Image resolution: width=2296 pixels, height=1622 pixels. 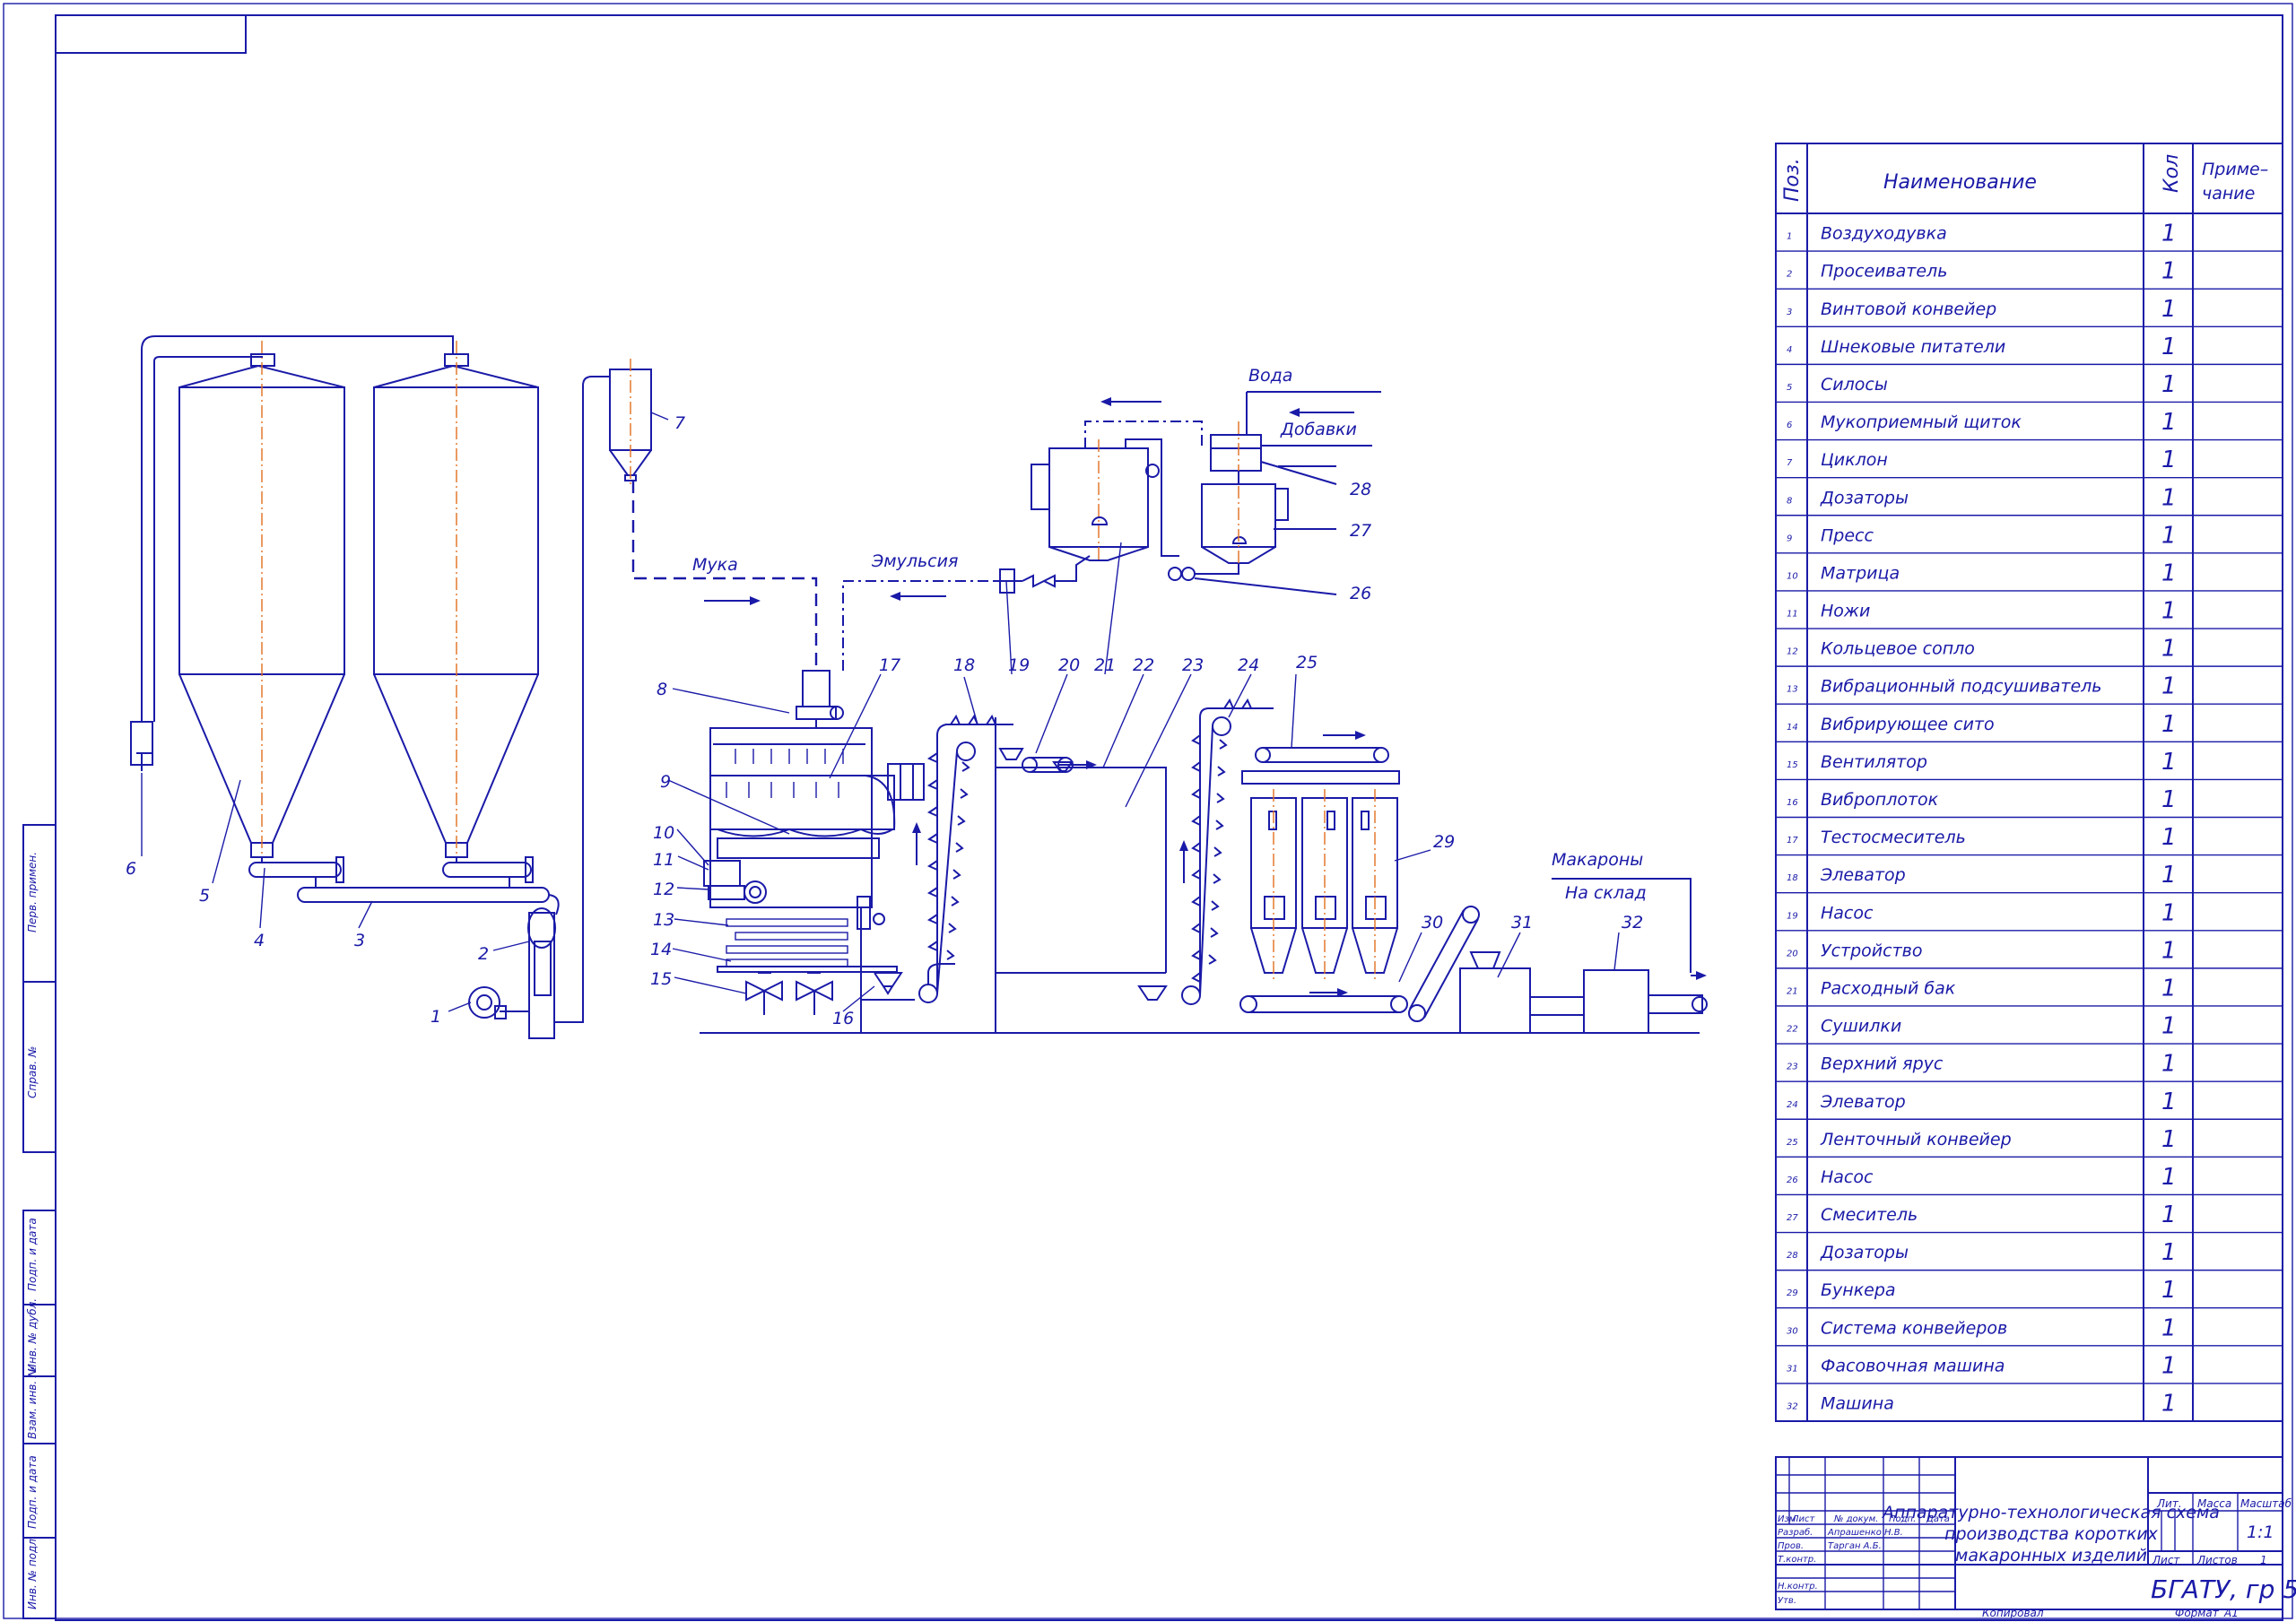 What do you see at coordinates (1792, 916) in the screenshot?
I see `table-cell-pos: 19` at bounding box center [1792, 916].